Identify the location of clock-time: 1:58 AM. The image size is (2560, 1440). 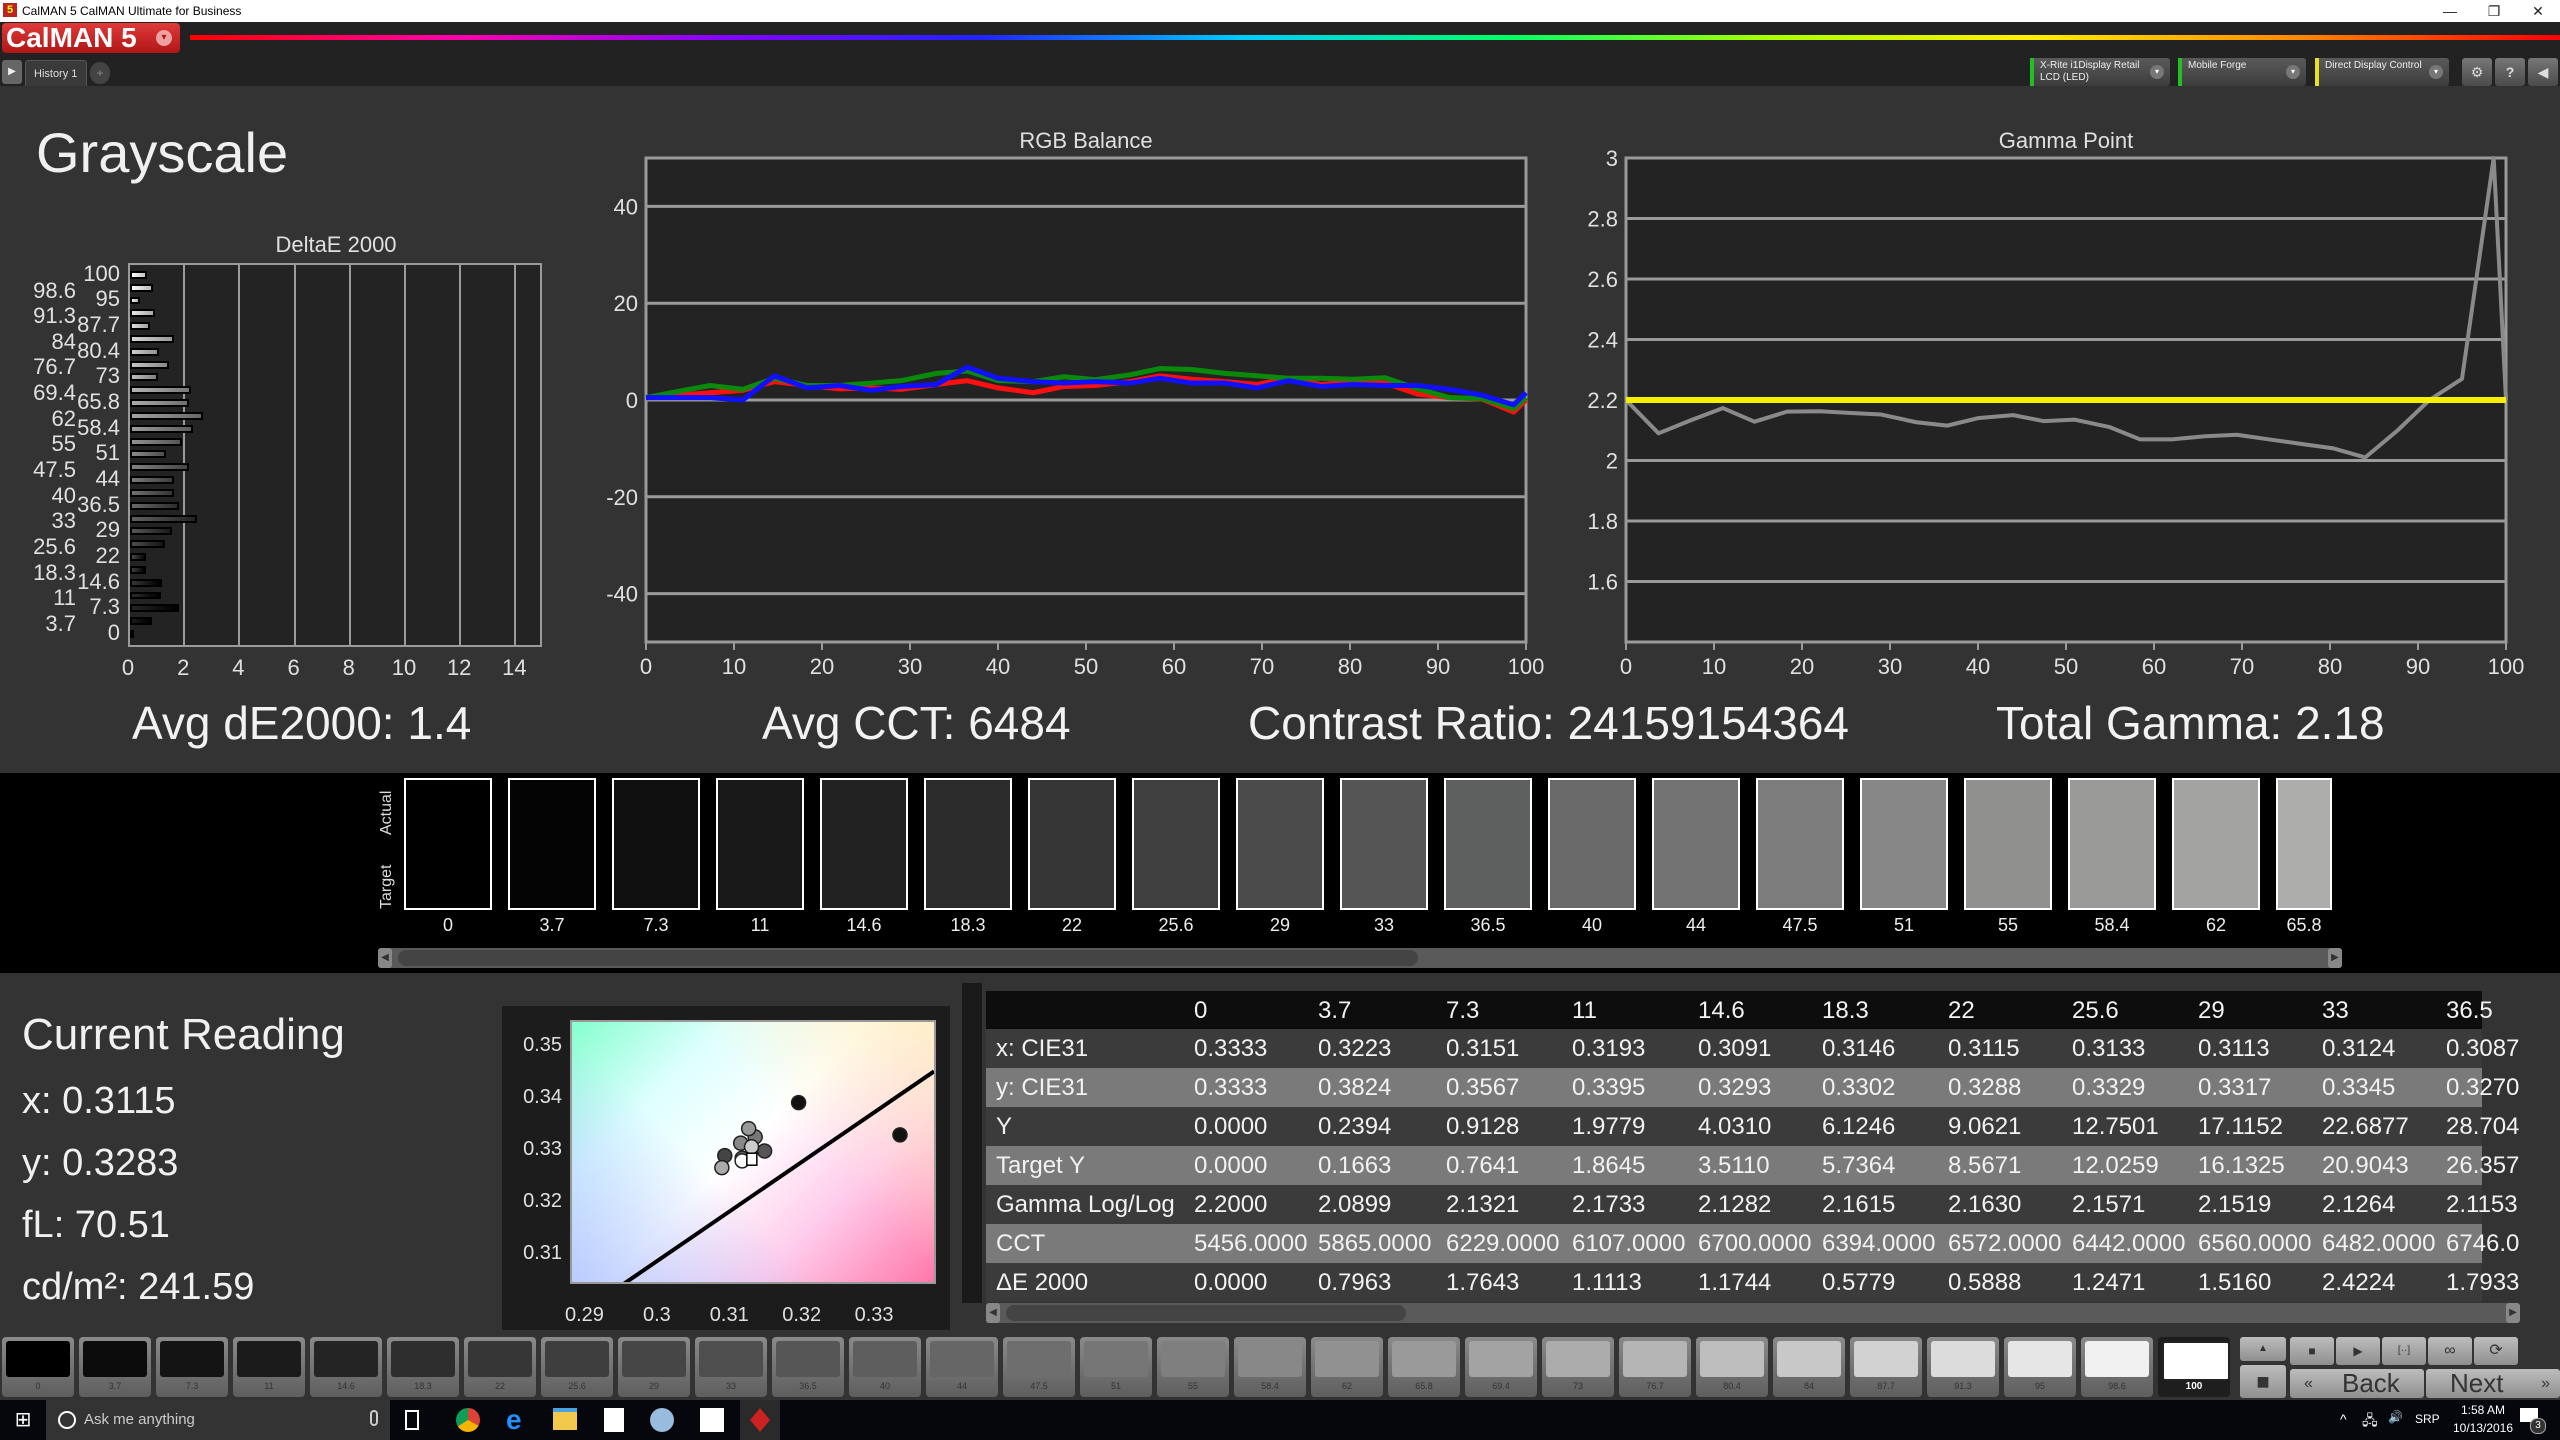
(2483, 1410).